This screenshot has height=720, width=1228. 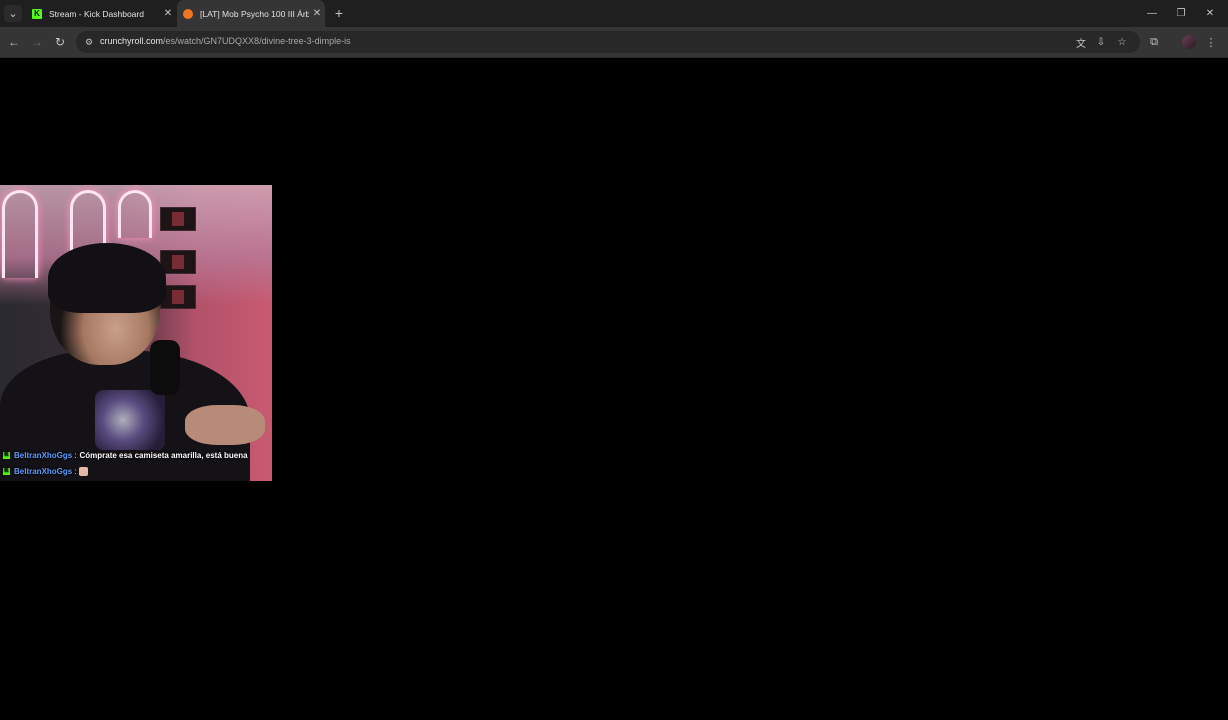 What do you see at coordinates (1211, 42) in the screenshot?
I see `menu-kebab-icon: ⋮` at bounding box center [1211, 42].